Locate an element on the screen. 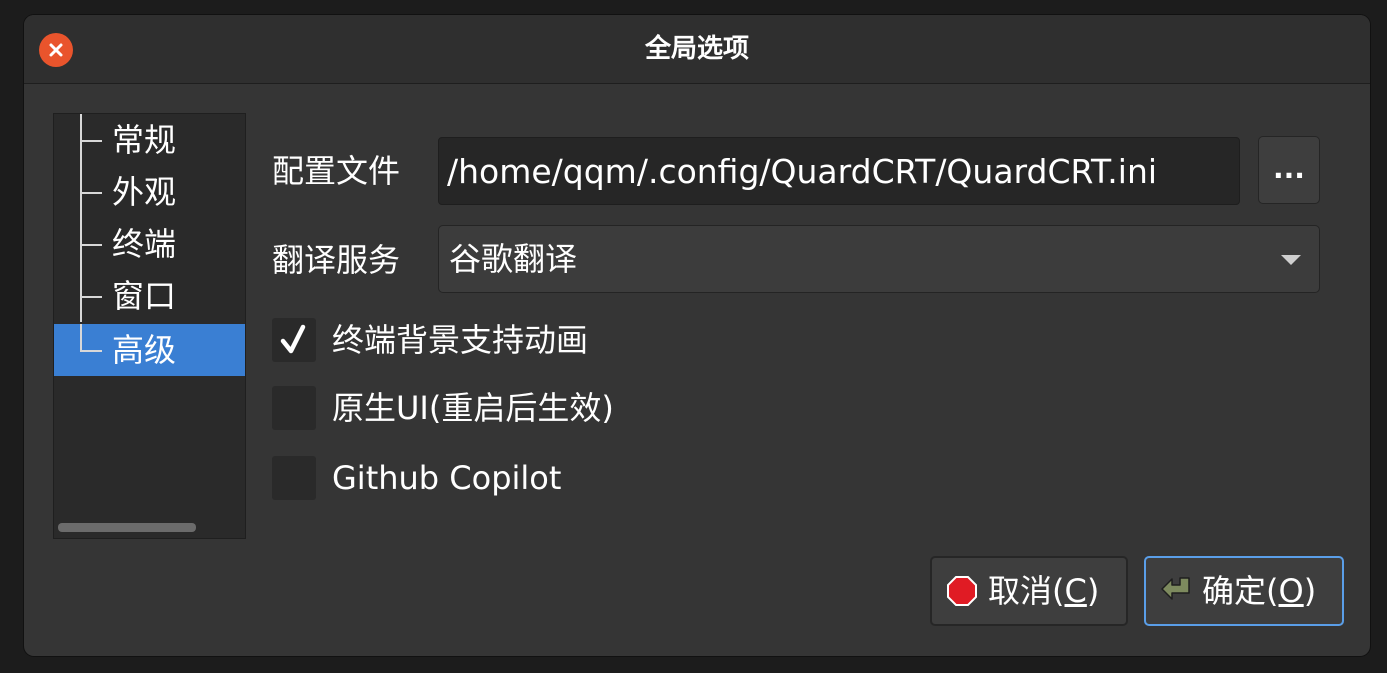 The image size is (1387, 673). config-file-path-field: /home/qqm/.config/QuardCRT/QuardCRT.ini is located at coordinates (839, 171).